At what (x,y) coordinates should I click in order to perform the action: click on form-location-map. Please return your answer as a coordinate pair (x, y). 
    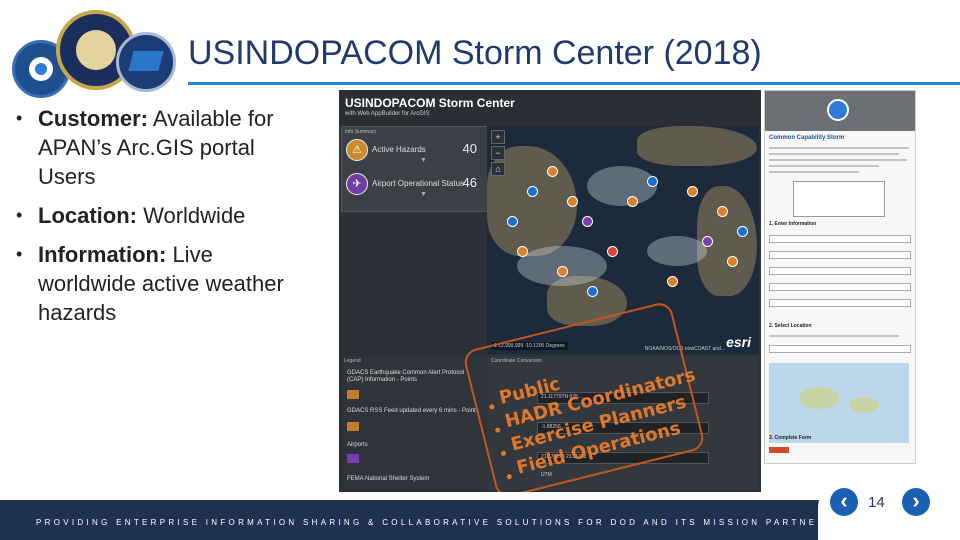
    Looking at the image, I should click on (839, 403).